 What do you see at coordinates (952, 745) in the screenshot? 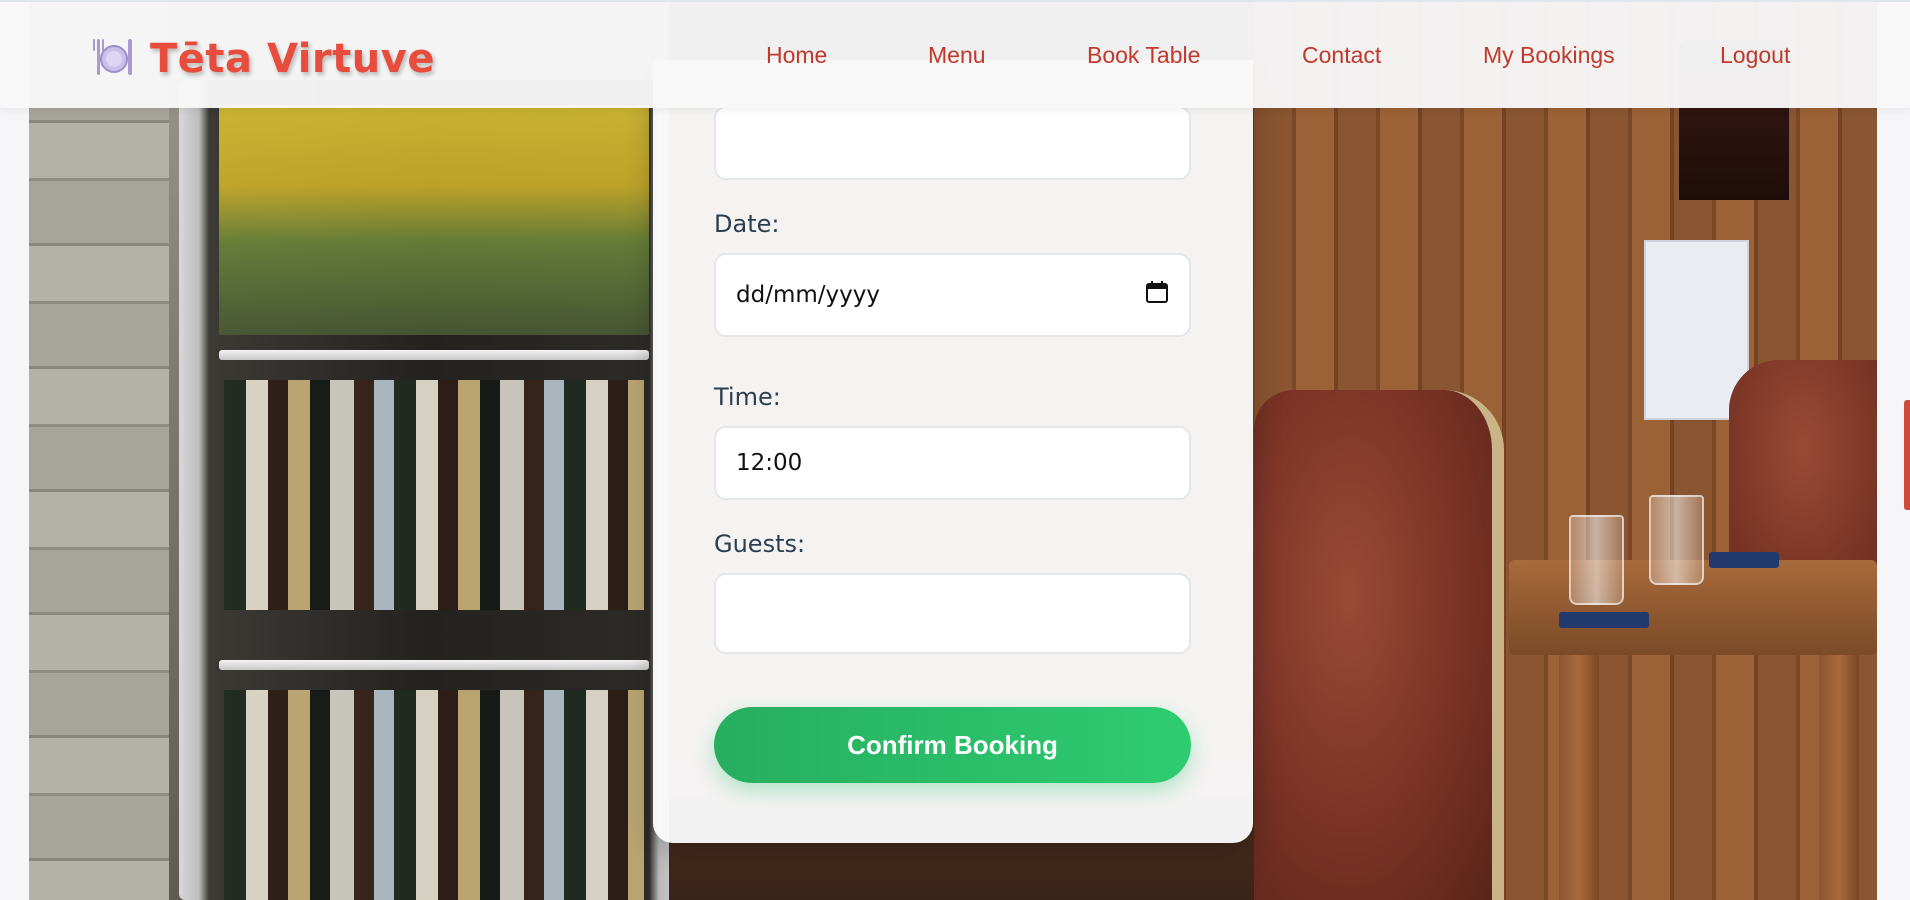
I see `confirm-booking-button: Confirm Booking` at bounding box center [952, 745].